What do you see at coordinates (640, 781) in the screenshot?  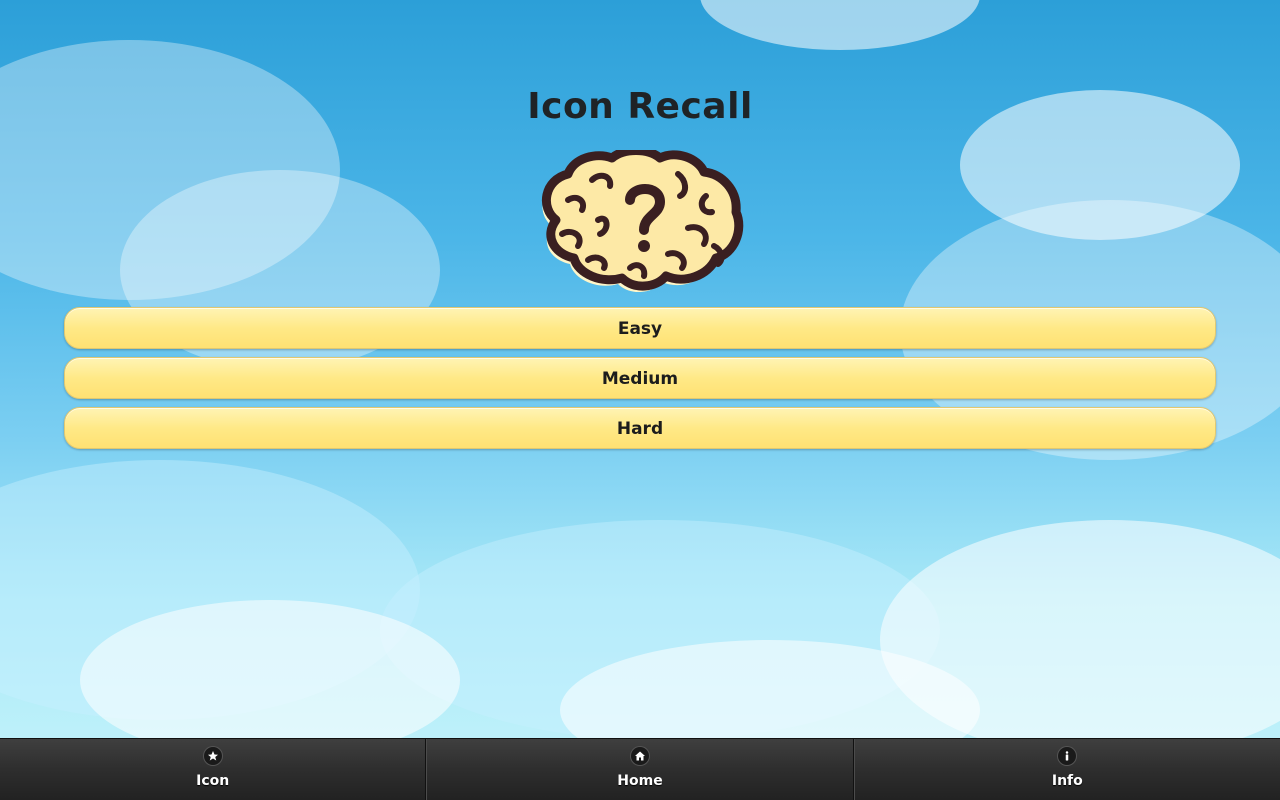 I see `tab-label: Home` at bounding box center [640, 781].